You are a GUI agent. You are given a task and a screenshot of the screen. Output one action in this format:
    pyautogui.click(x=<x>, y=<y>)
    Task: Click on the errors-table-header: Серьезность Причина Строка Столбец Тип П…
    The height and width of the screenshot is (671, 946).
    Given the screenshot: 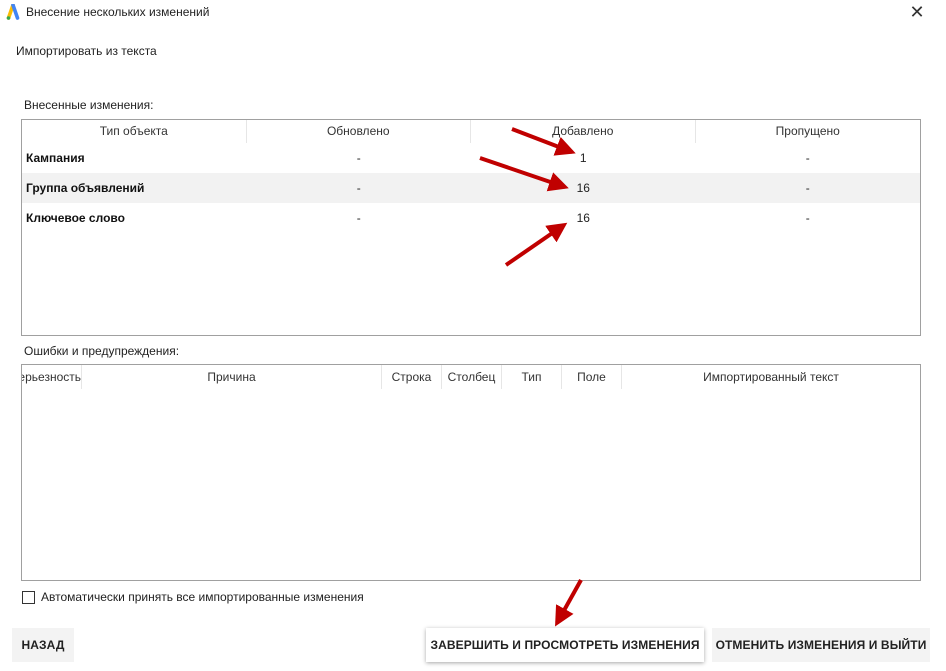 What is the action you would take?
    pyautogui.click(x=471, y=377)
    